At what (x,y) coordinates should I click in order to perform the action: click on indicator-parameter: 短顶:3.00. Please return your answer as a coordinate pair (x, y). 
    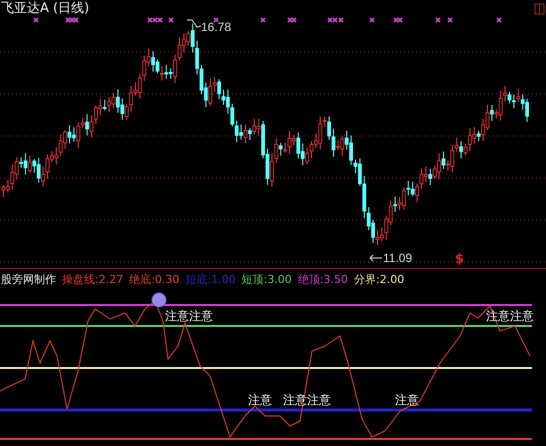
    Looking at the image, I should click on (267, 279).